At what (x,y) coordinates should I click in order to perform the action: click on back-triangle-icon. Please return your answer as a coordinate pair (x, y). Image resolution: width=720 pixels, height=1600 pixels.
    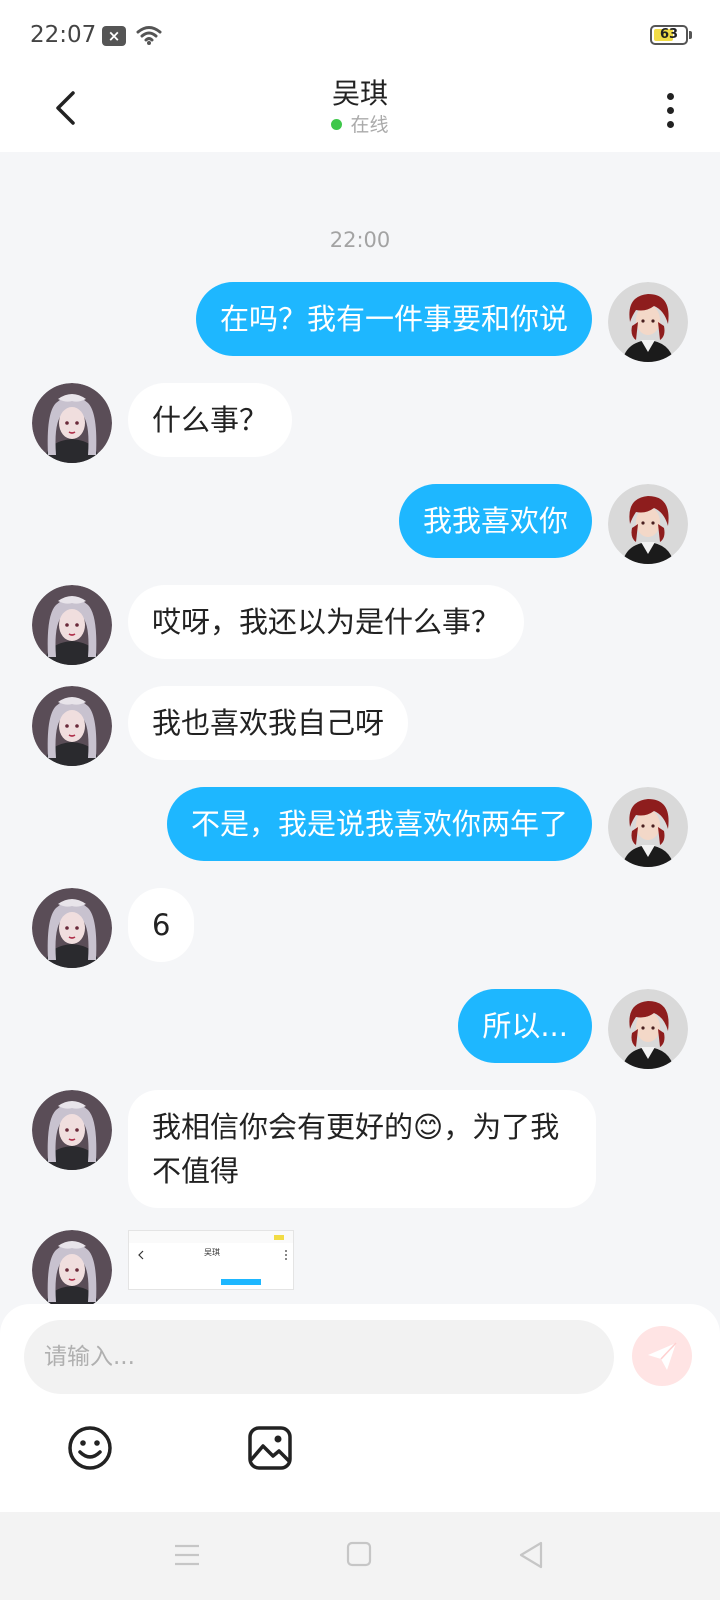
    Looking at the image, I should click on (531, 1555).